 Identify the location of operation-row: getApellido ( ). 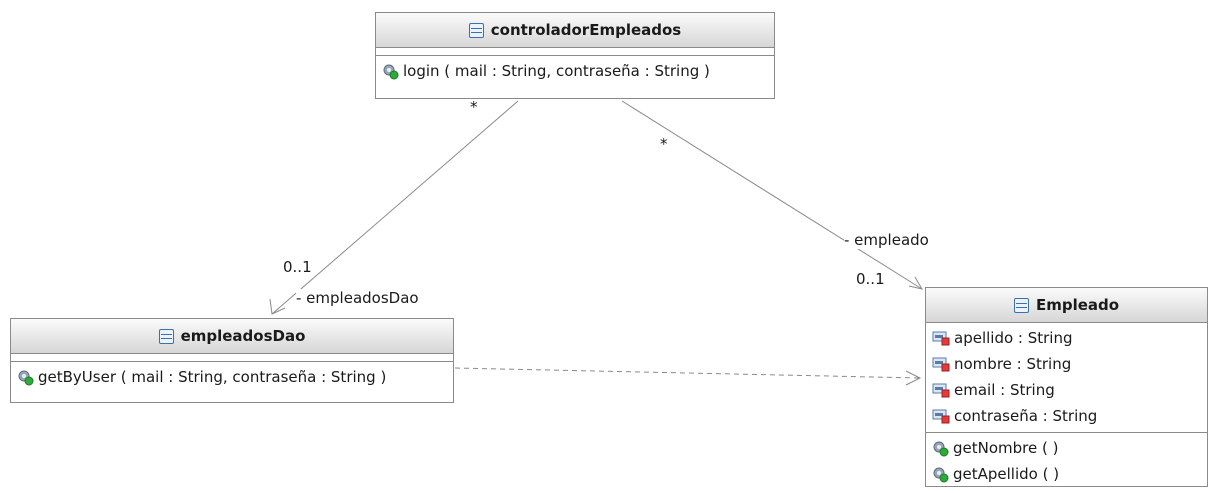
(1066, 474).